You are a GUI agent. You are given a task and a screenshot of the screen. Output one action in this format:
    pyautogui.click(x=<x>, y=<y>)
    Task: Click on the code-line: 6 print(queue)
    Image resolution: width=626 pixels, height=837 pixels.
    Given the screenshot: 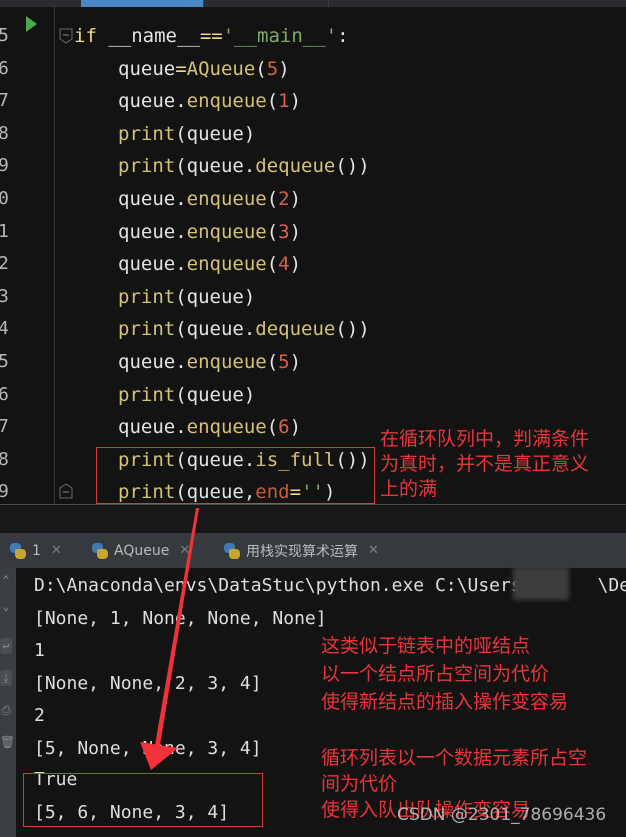 What is the action you would take?
    pyautogui.click(x=313, y=395)
    